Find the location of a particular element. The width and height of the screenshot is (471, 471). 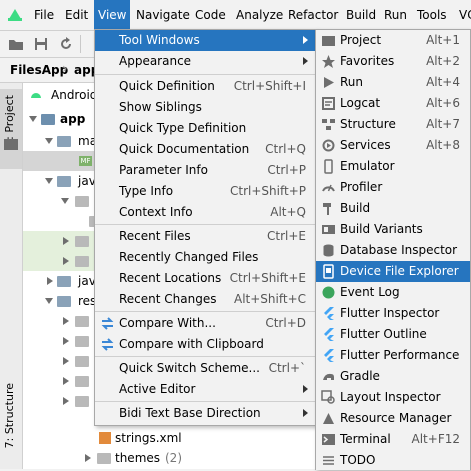

menu-item-recent-locations: Recent Locations Ctrl+Shift+E is located at coordinates (205, 278).